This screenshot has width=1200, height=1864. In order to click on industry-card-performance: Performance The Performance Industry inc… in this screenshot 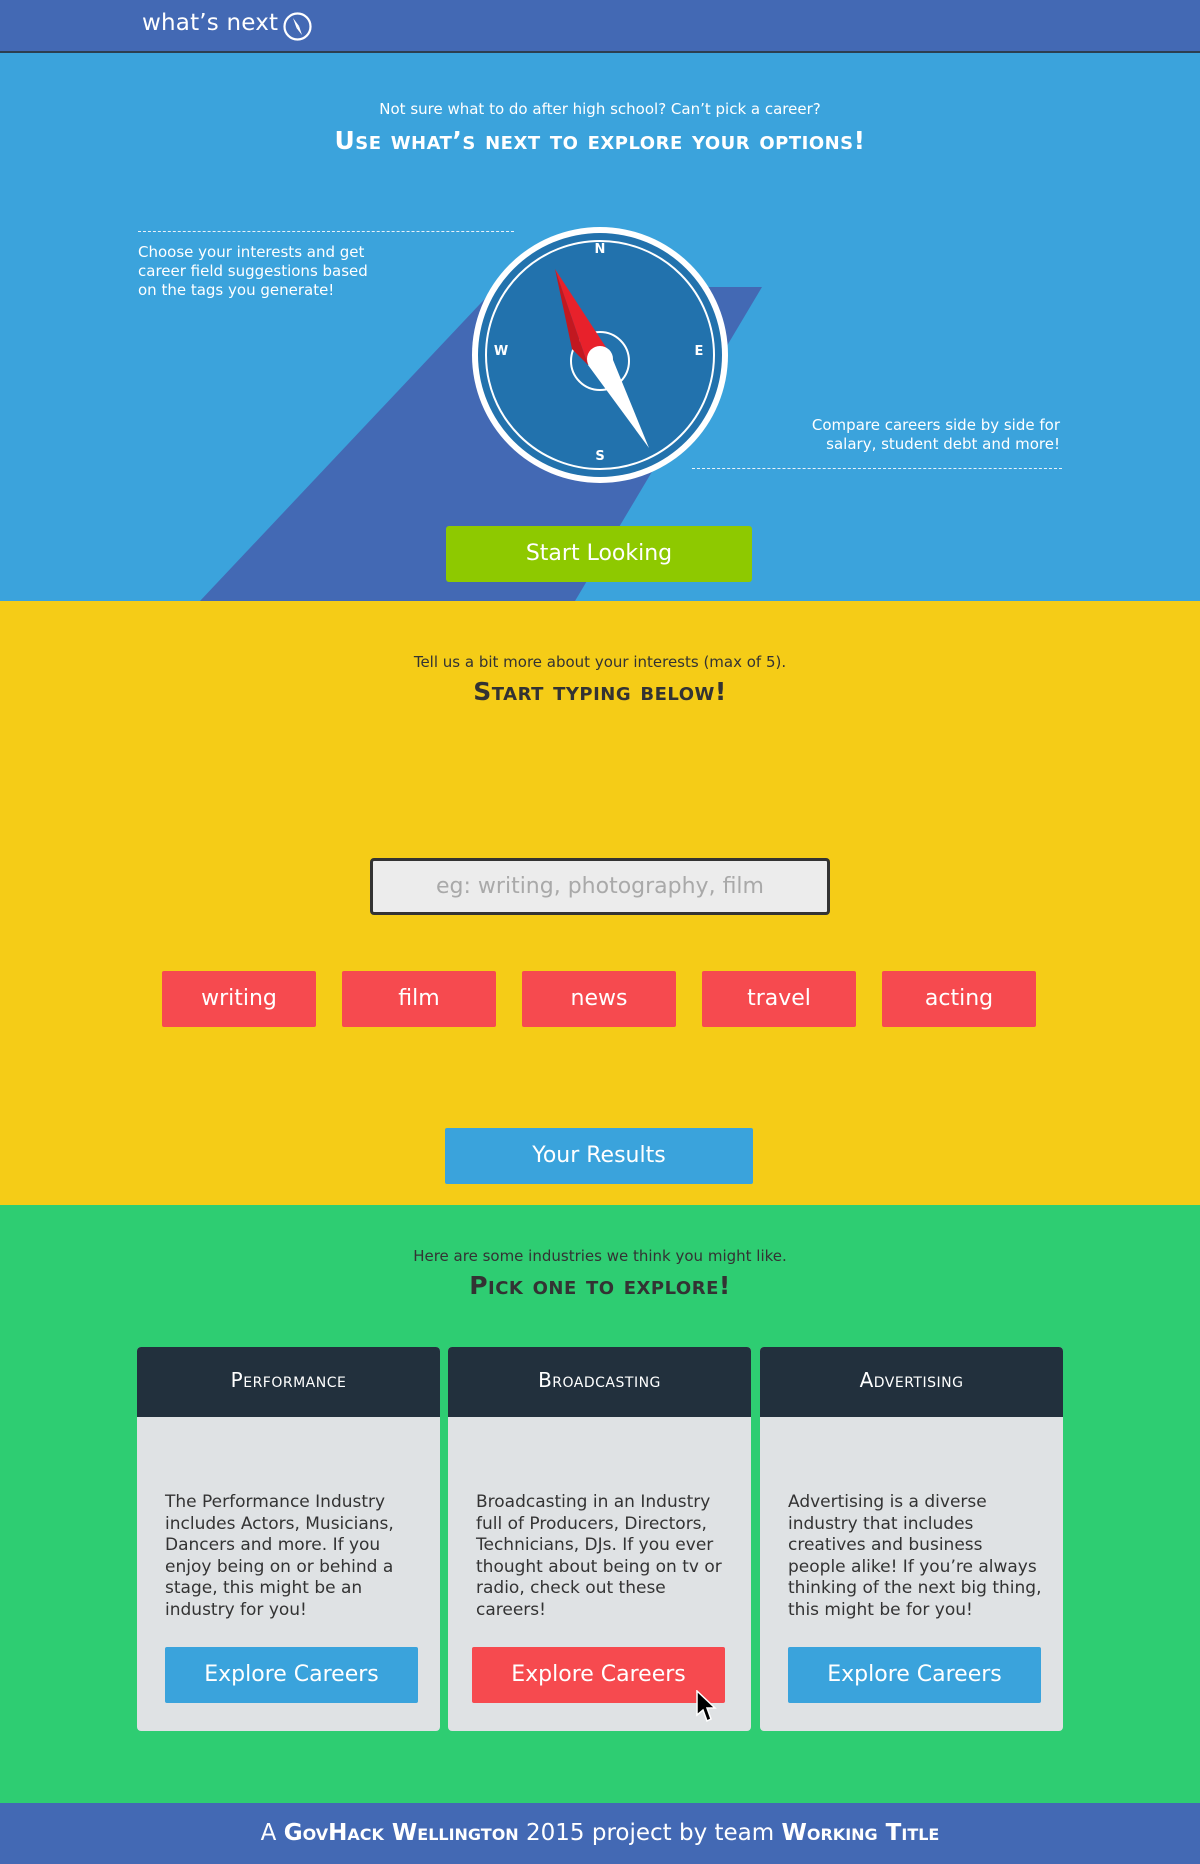, I will do `click(288, 1539)`.